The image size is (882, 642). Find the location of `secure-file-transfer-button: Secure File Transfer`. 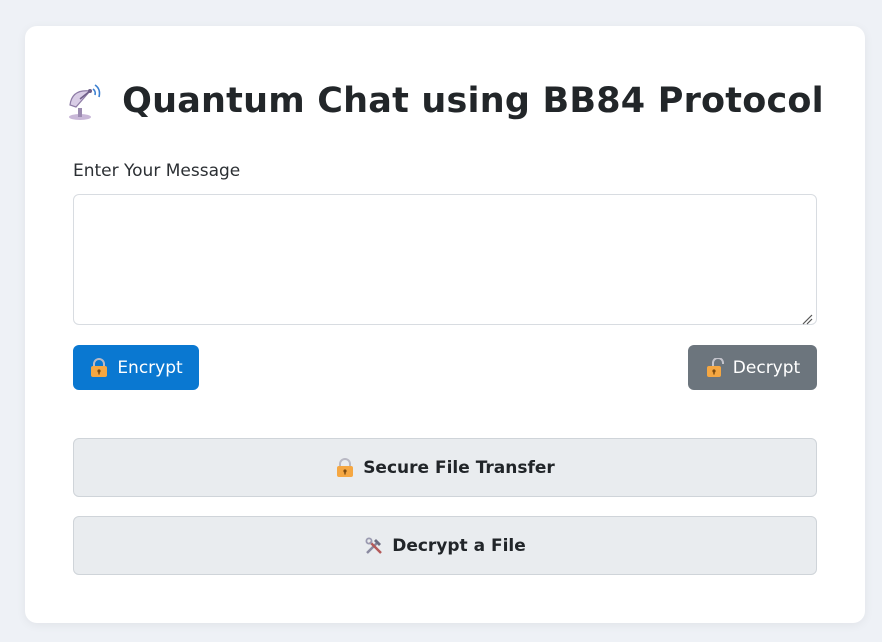

secure-file-transfer-button: Secure File Transfer is located at coordinates (445, 467).